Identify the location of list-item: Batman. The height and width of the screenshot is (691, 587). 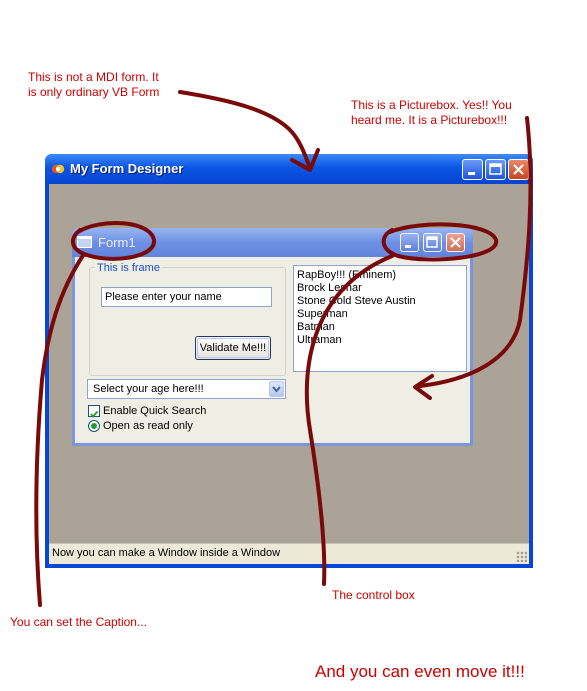
(355, 327).